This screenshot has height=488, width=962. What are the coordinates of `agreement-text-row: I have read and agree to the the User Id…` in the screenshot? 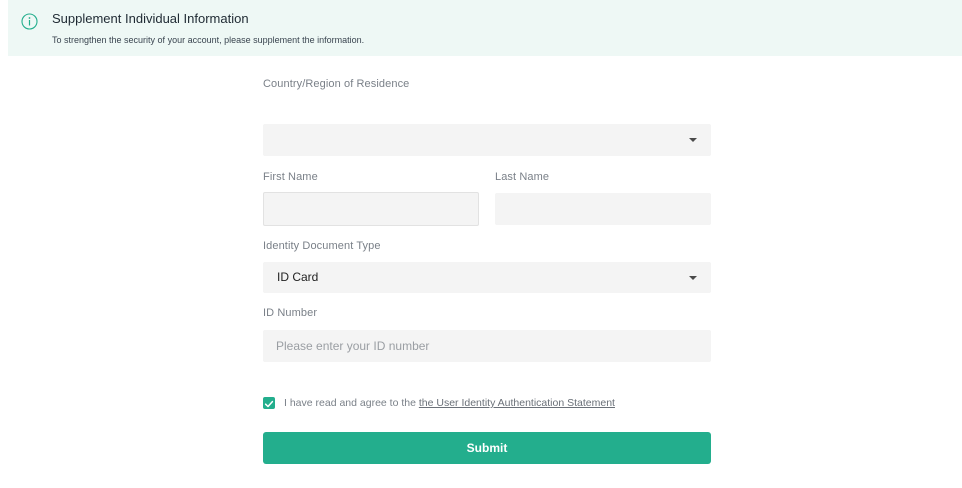 It's located at (449, 403).